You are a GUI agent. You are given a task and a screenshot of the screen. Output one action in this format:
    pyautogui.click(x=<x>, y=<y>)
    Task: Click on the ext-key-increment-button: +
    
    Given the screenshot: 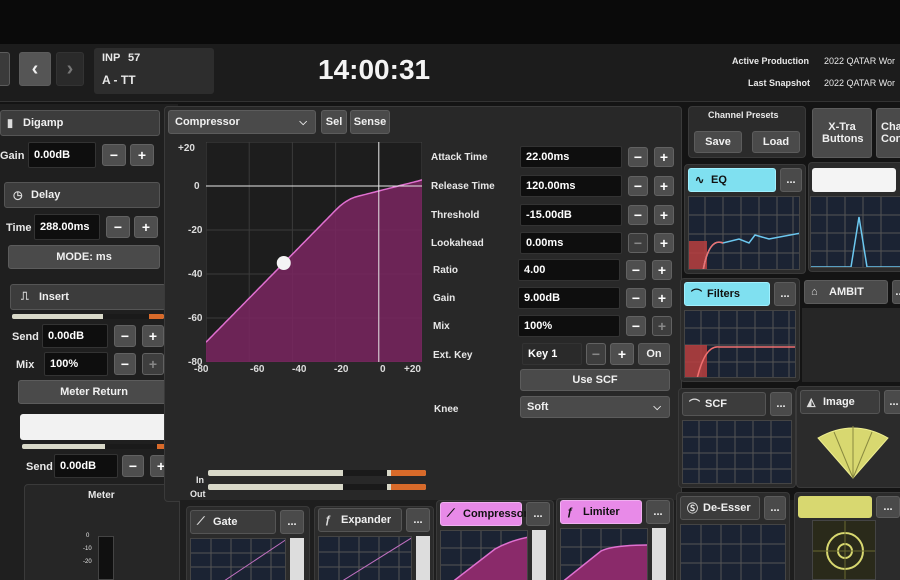 What is the action you would take?
    pyautogui.click(x=622, y=354)
    